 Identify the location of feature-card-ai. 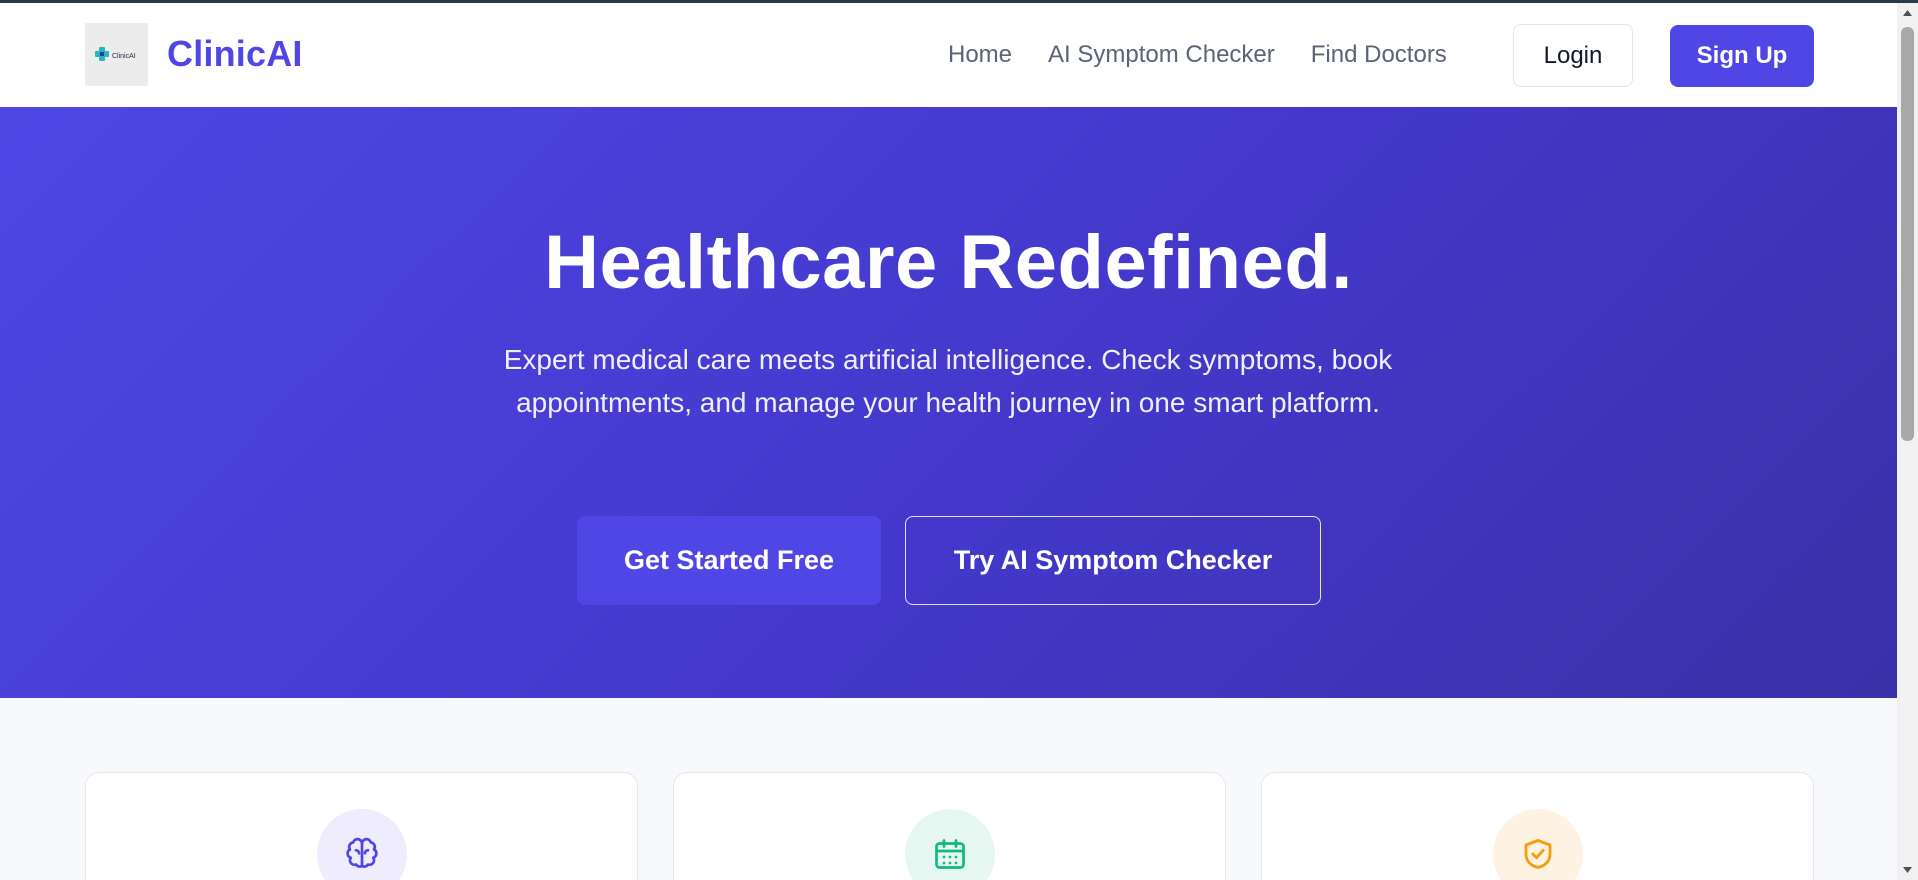
(361, 826).